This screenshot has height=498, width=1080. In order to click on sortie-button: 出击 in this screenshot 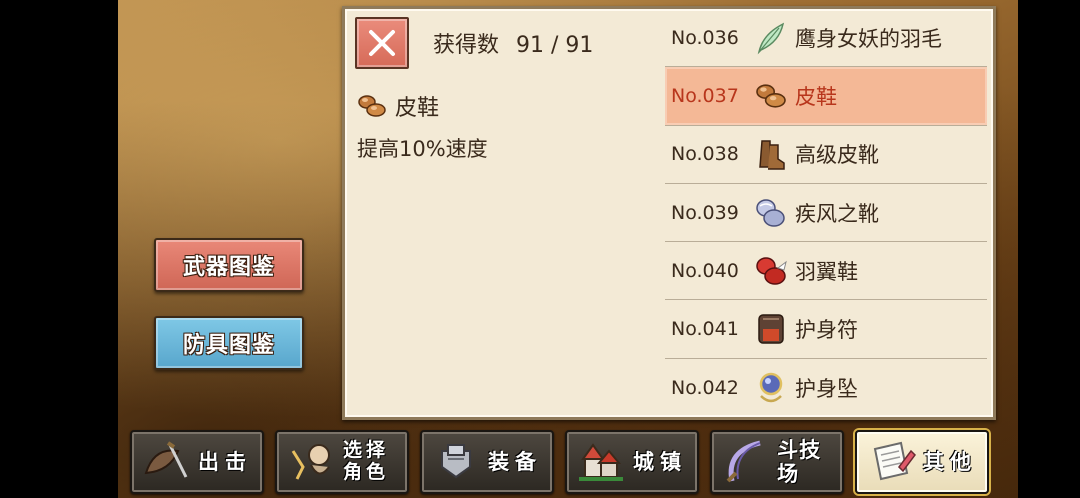, I will do `click(197, 462)`.